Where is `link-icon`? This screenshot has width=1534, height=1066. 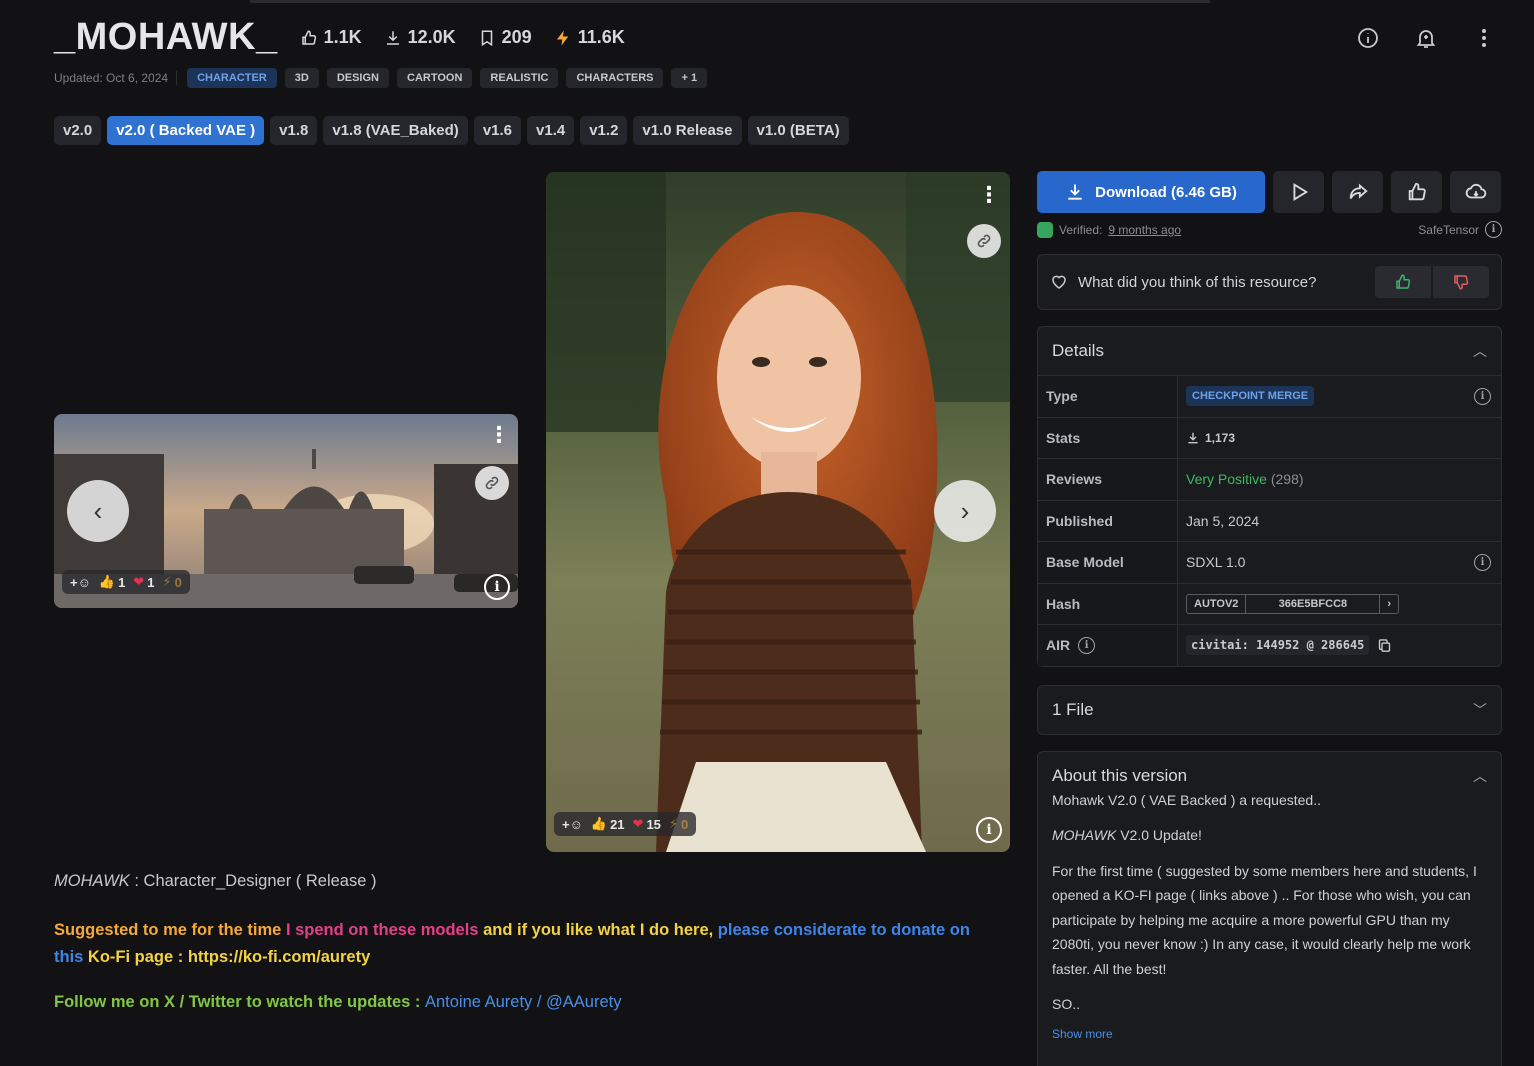
link-icon is located at coordinates (984, 241).